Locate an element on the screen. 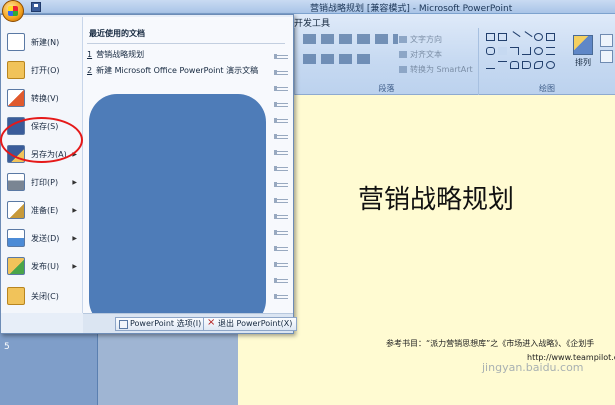 This screenshot has width=615, height=405. menu-item-label: 打开(O) is located at coordinates (45, 70).